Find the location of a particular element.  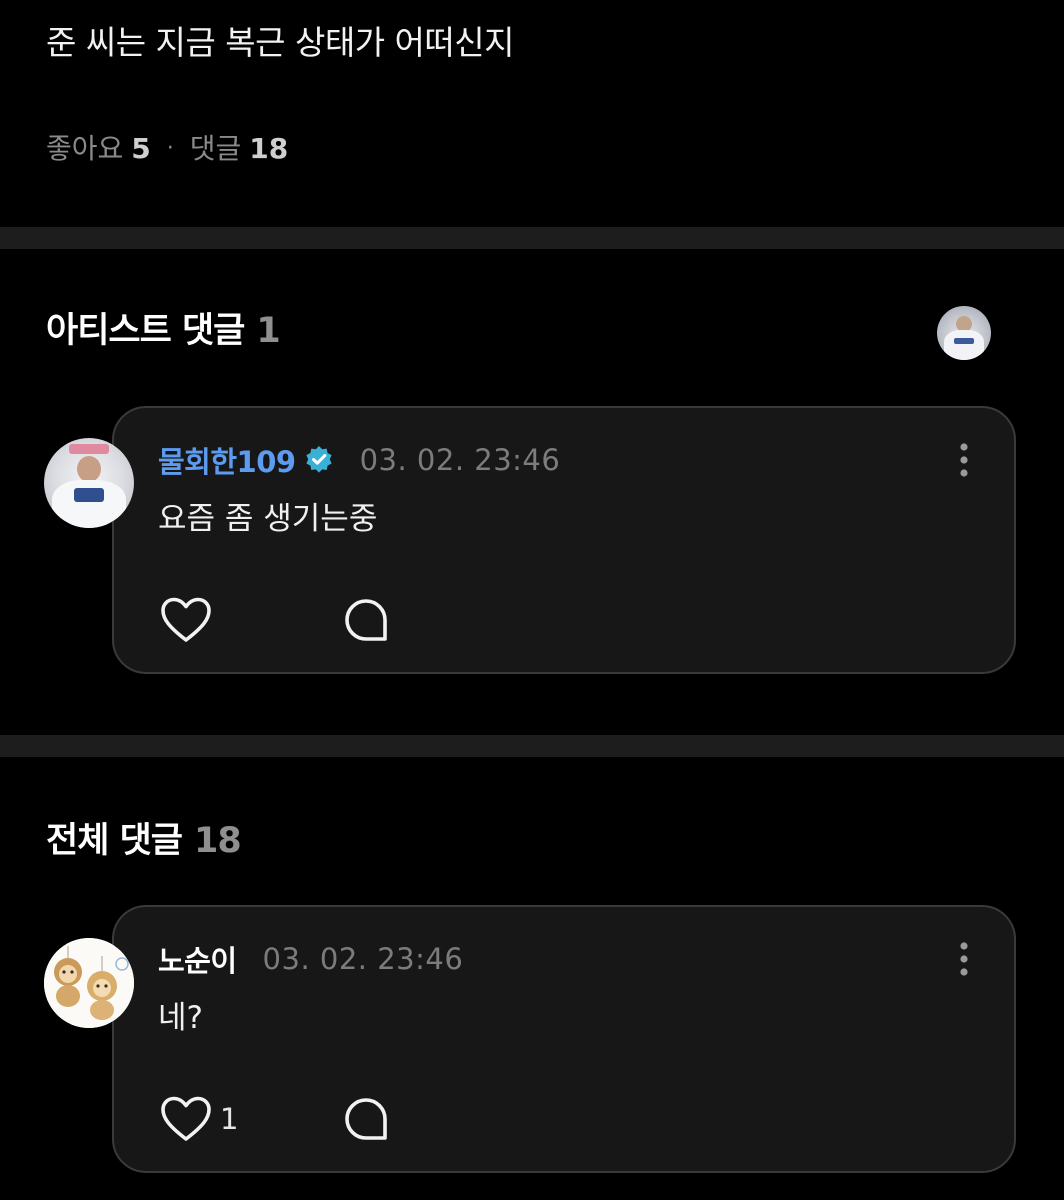

monkey-keychain-icon is located at coordinates (89, 983).